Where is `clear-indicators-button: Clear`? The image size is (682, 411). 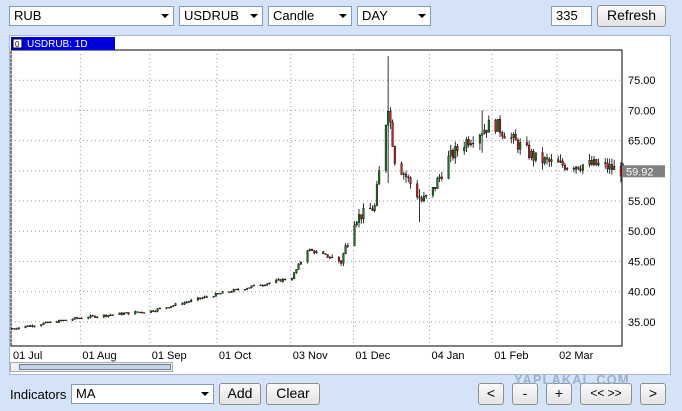 clear-indicators-button: Clear is located at coordinates (293, 394).